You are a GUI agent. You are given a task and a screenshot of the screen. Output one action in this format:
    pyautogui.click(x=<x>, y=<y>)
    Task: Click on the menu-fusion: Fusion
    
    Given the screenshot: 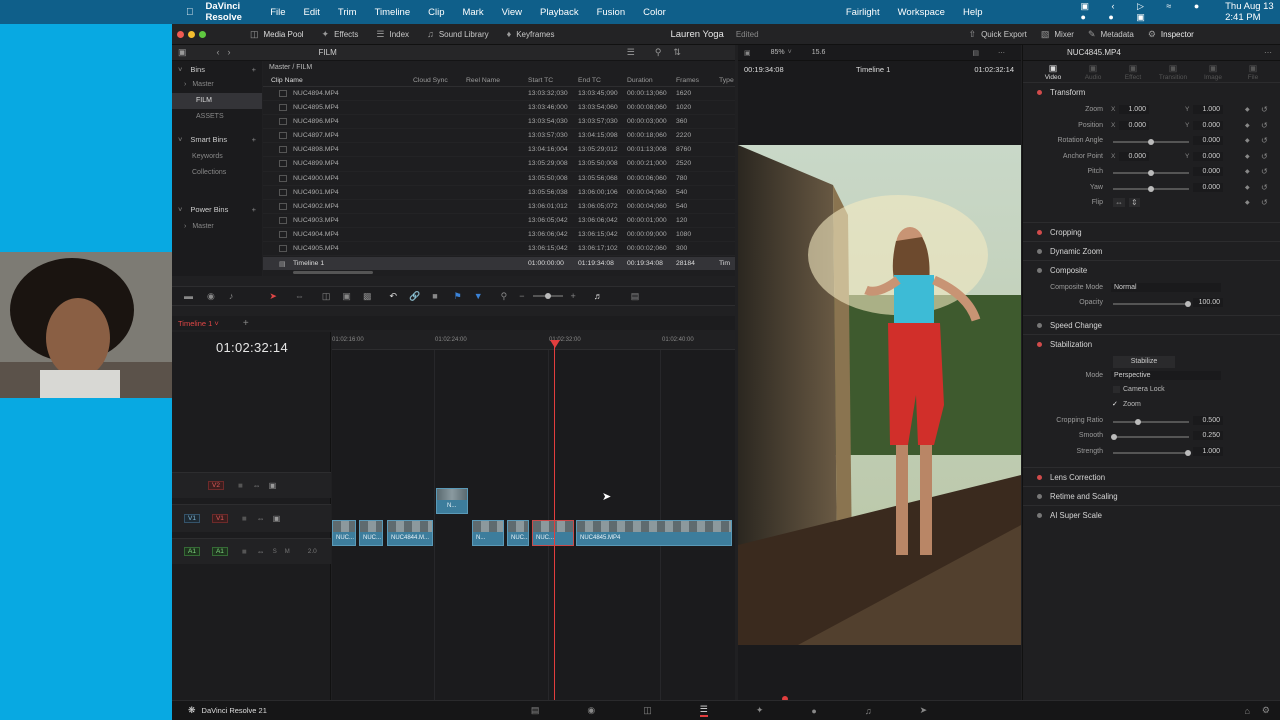 What is the action you would take?
    pyautogui.click(x=611, y=12)
    